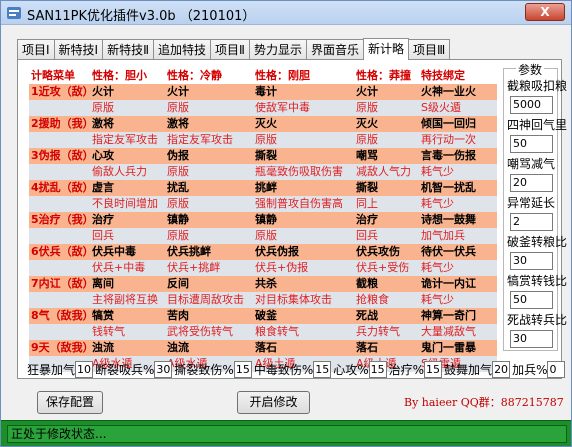 The width and height of the screenshot is (572, 447). Describe the element at coordinates (263, 236) in the screenshot. I see `grid-desc-row: 回兵 原版 原版 回兵 加气加兵` at that location.